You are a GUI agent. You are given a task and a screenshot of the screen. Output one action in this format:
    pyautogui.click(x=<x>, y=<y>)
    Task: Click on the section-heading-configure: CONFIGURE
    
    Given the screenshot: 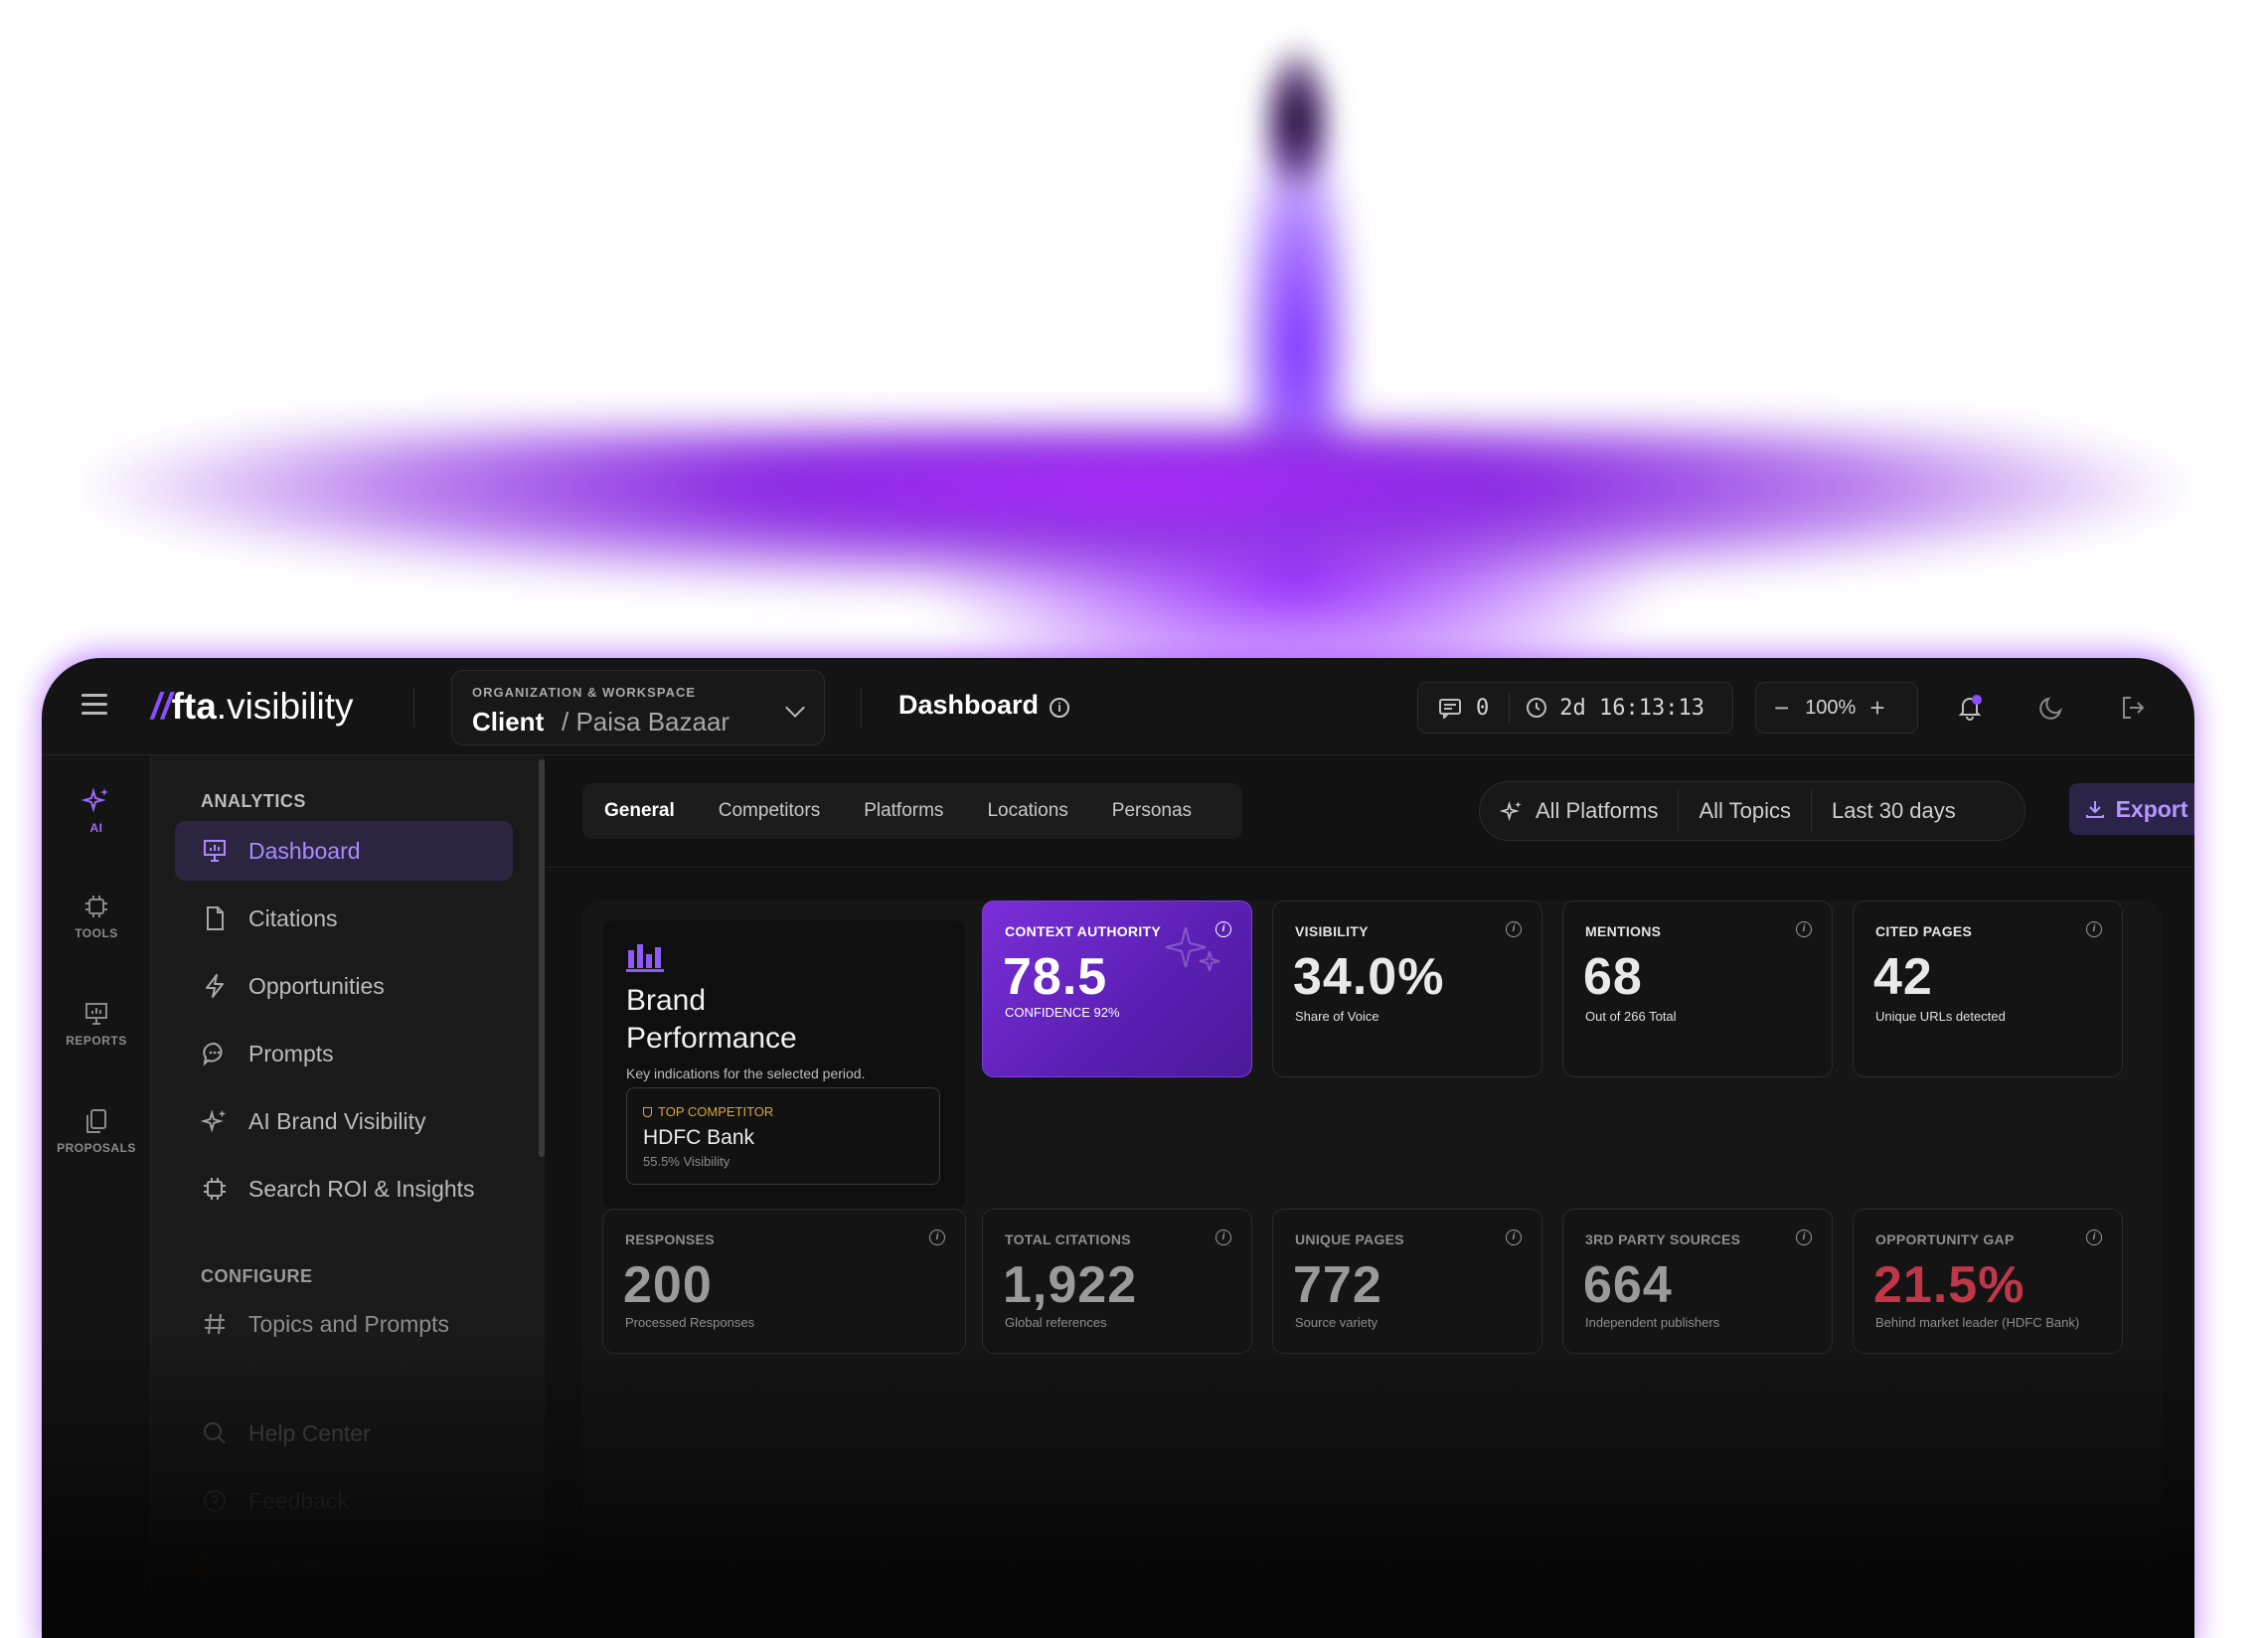 What is the action you would take?
    pyautogui.click(x=257, y=1276)
    